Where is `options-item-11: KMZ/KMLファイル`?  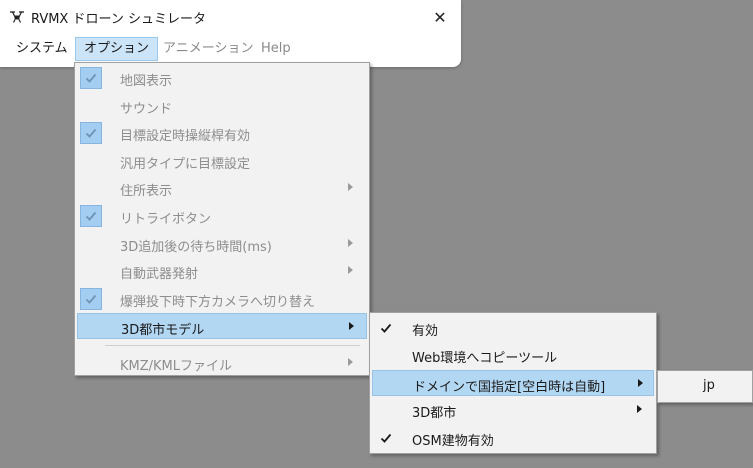 options-item-11: KMZ/KMLファイル is located at coordinates (222, 363).